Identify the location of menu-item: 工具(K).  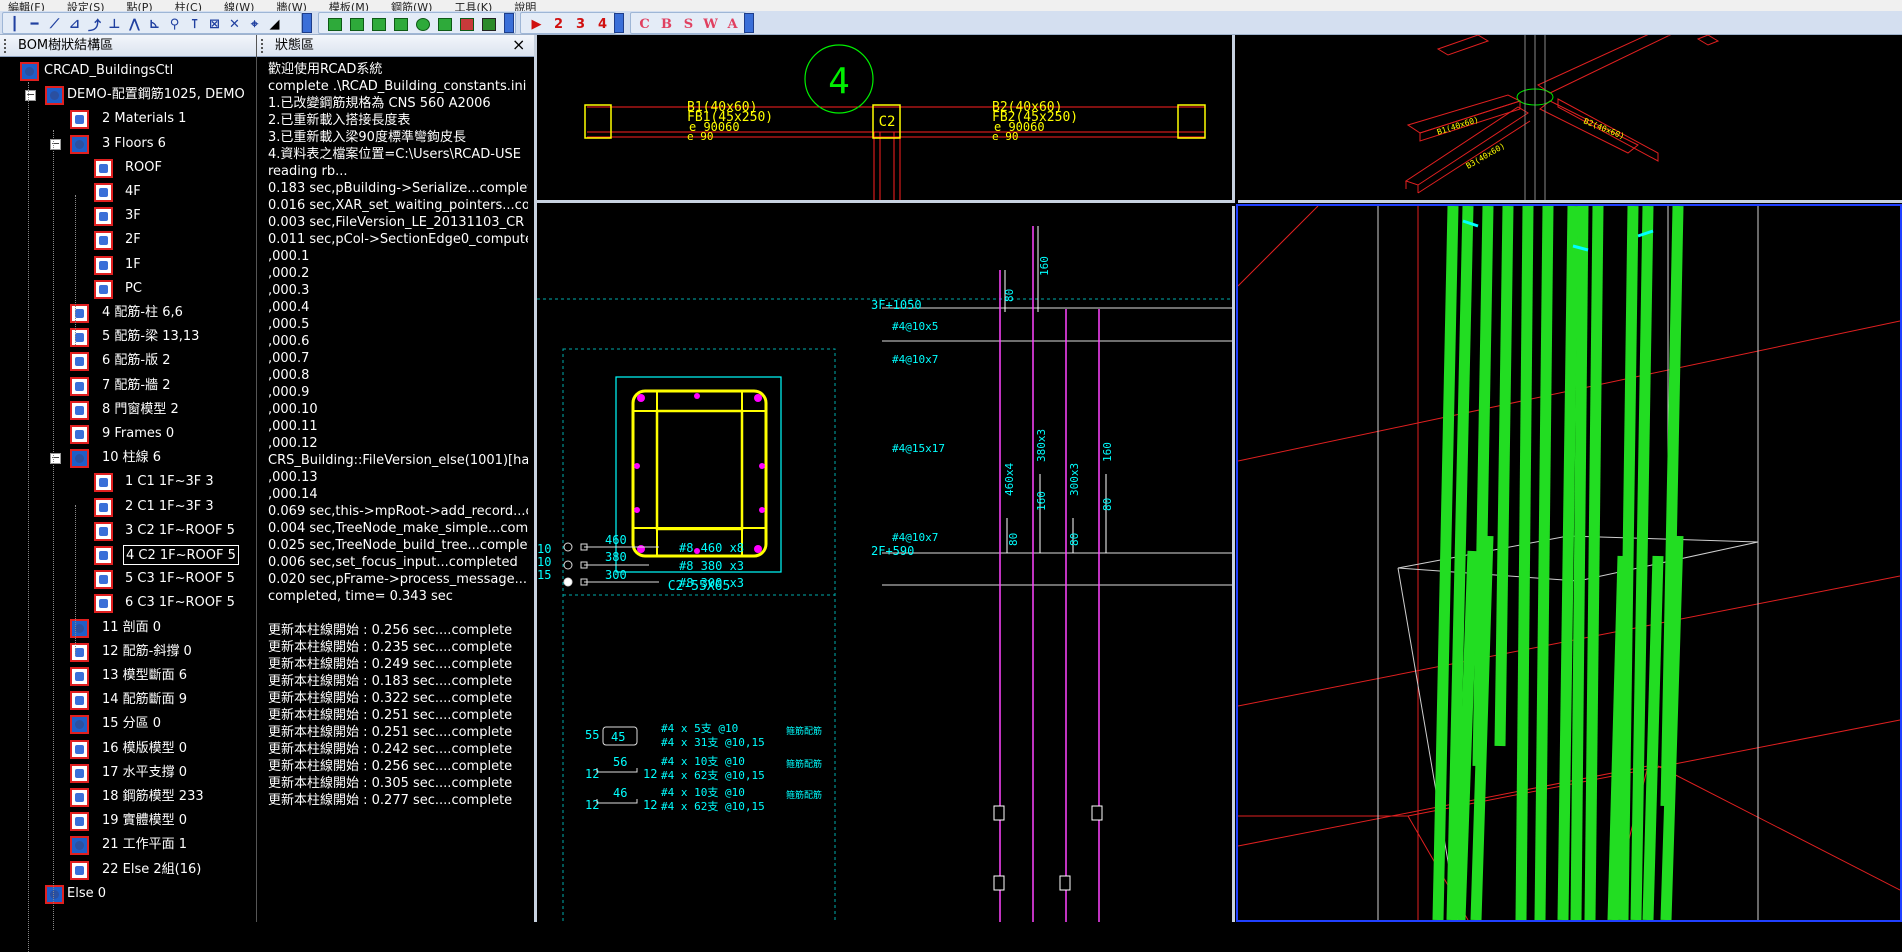
(473, 6).